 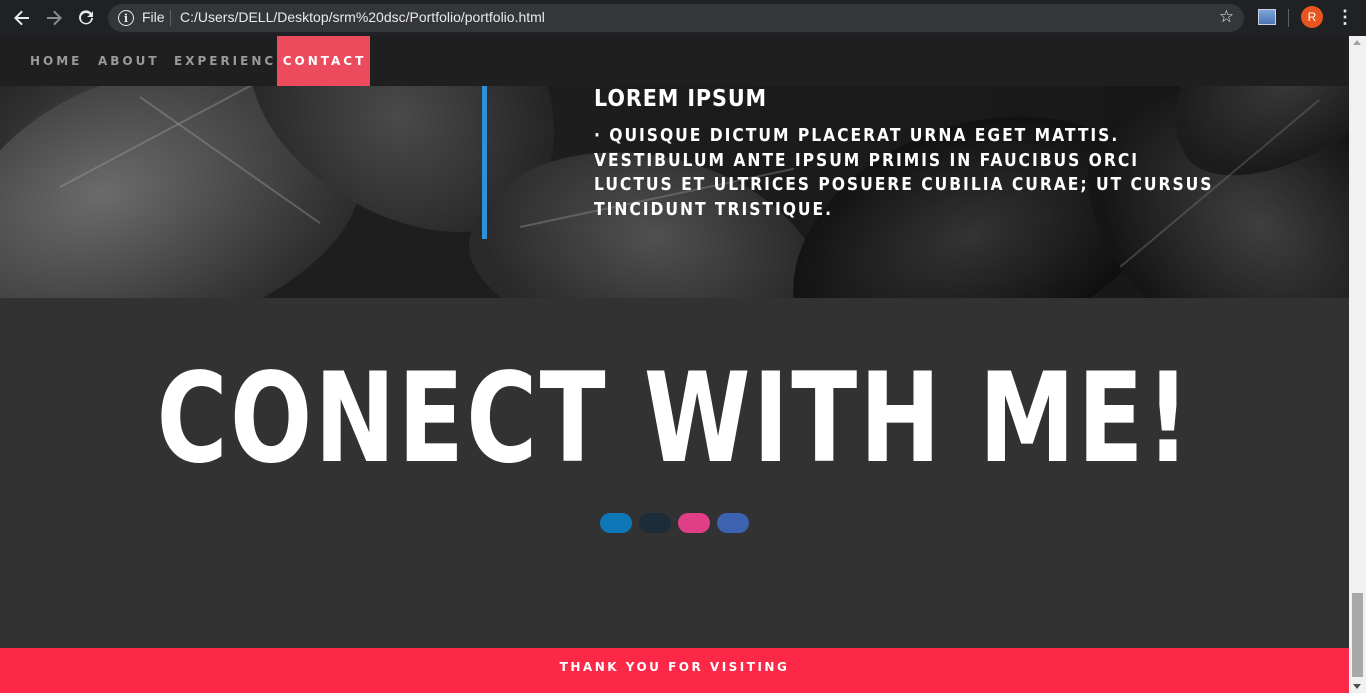 I want to click on url-scheme: File, so click(x=153, y=17).